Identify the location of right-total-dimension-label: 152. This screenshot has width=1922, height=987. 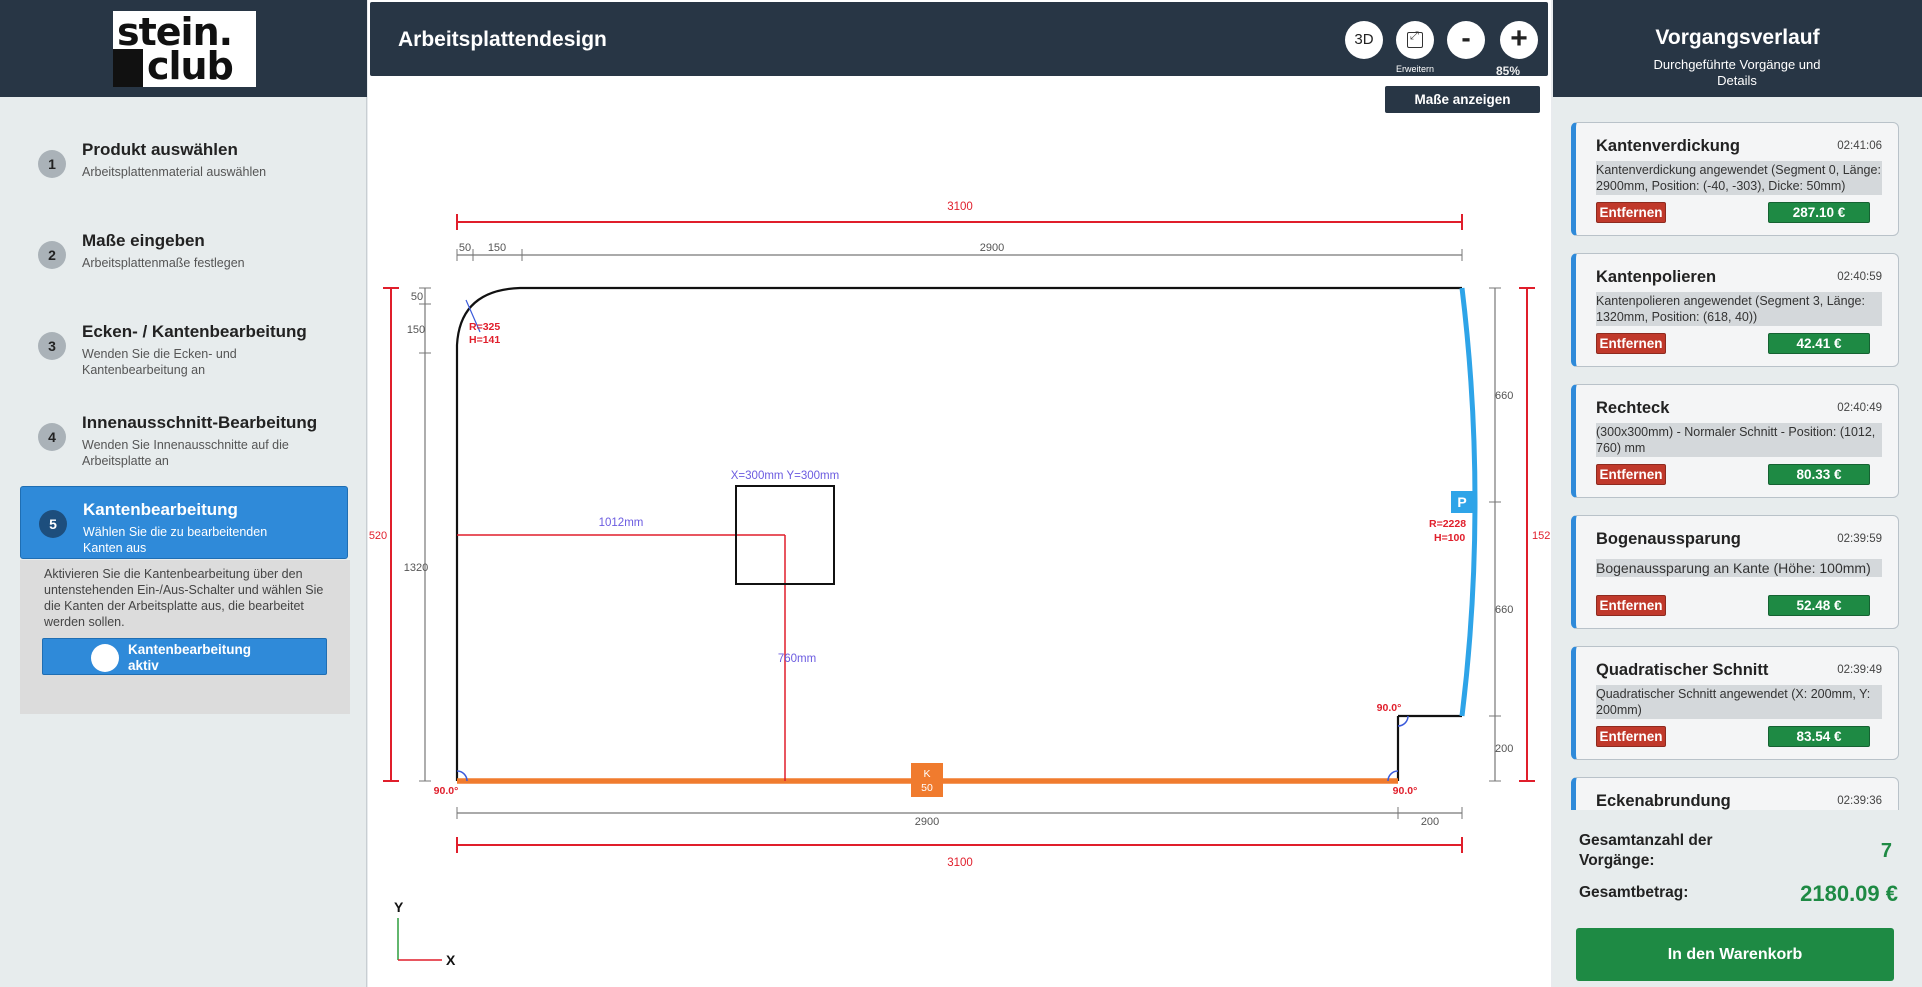
(1541, 536).